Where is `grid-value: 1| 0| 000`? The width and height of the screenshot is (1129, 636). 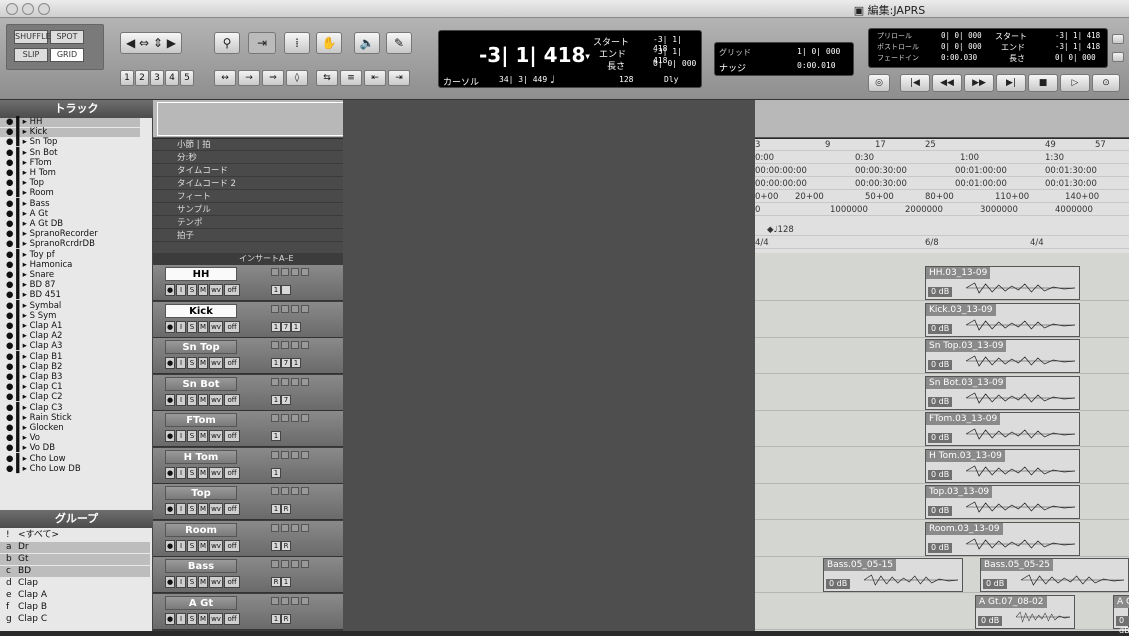 grid-value: 1| 0| 000 is located at coordinates (818, 51).